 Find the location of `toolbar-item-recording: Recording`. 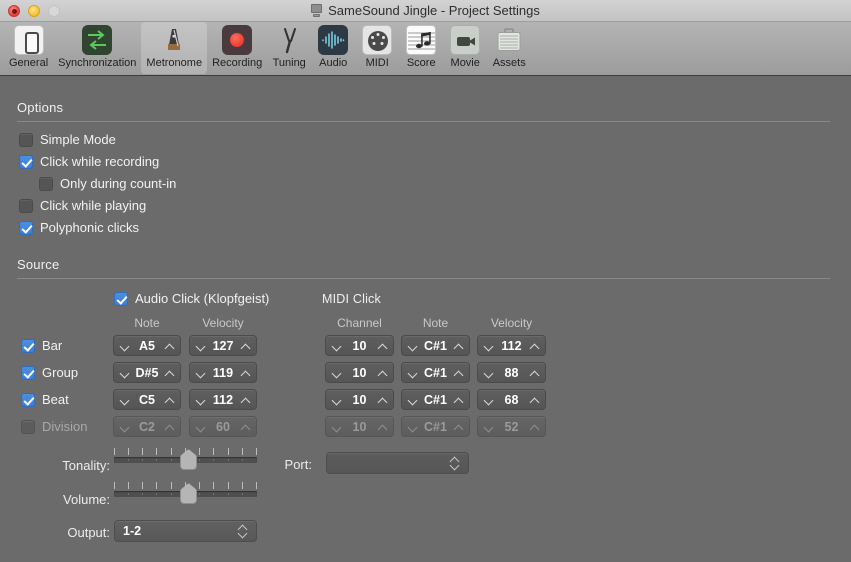

toolbar-item-recording: Recording is located at coordinates (237, 45).